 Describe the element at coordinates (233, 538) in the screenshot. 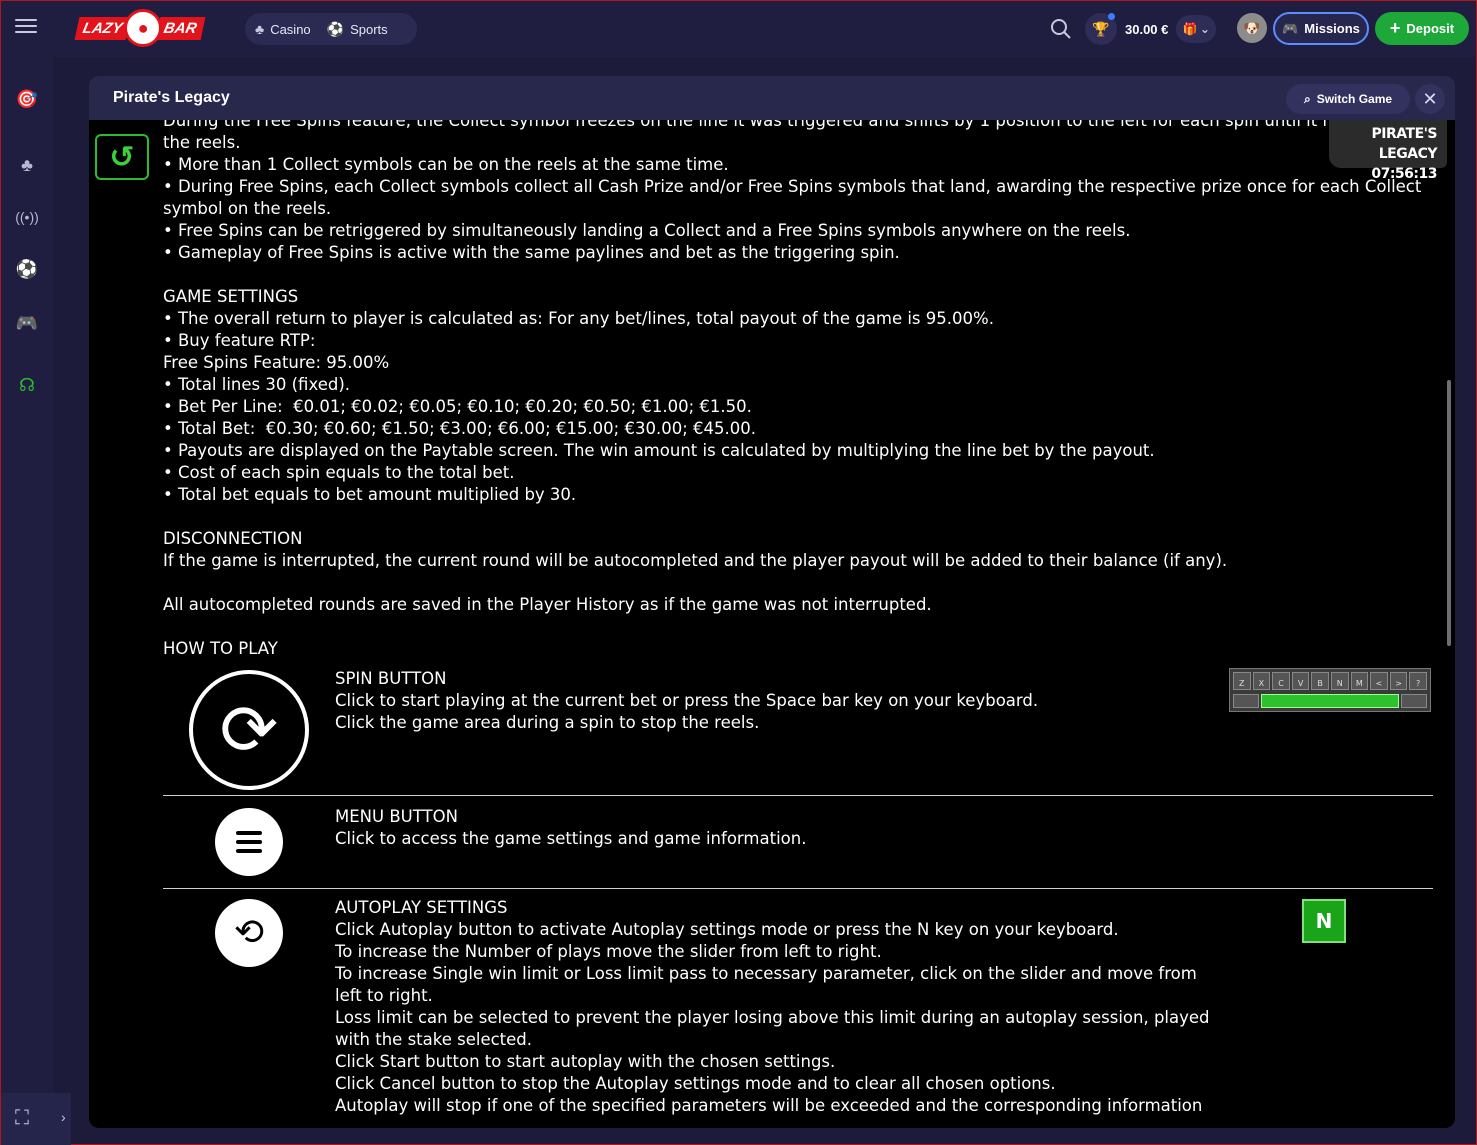

I see `section-heading: DISCONNECTION` at that location.